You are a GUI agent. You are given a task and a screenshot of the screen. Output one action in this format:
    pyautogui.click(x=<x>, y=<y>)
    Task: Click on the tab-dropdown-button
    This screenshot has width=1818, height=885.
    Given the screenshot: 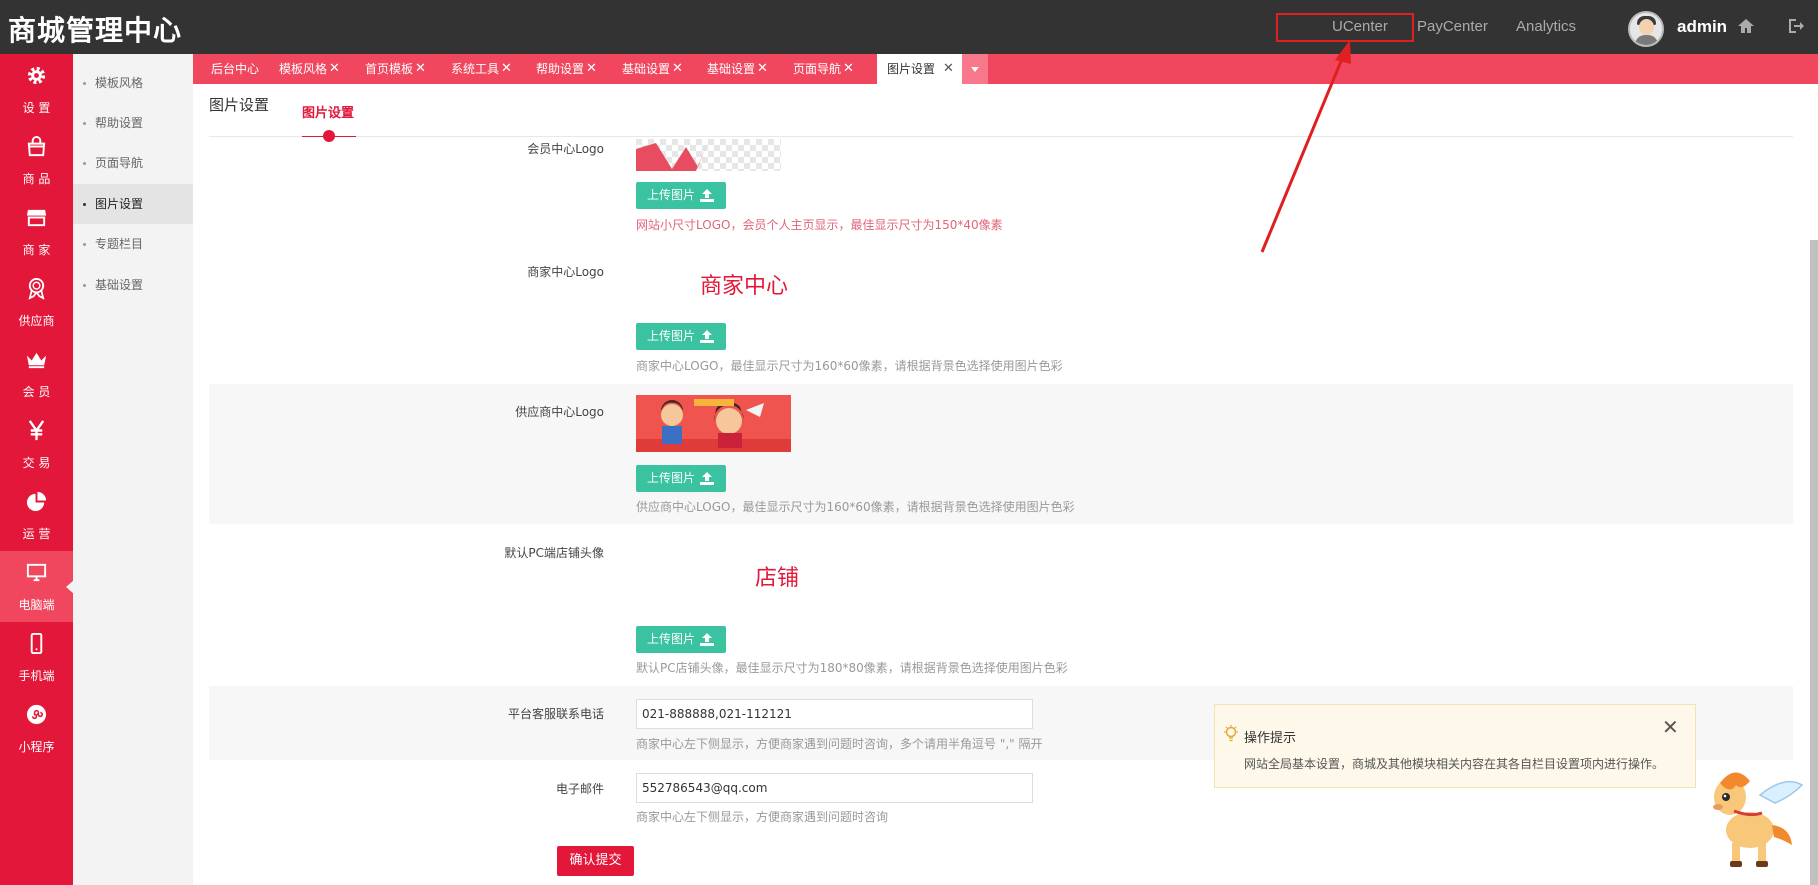 What is the action you would take?
    pyautogui.click(x=975, y=69)
    